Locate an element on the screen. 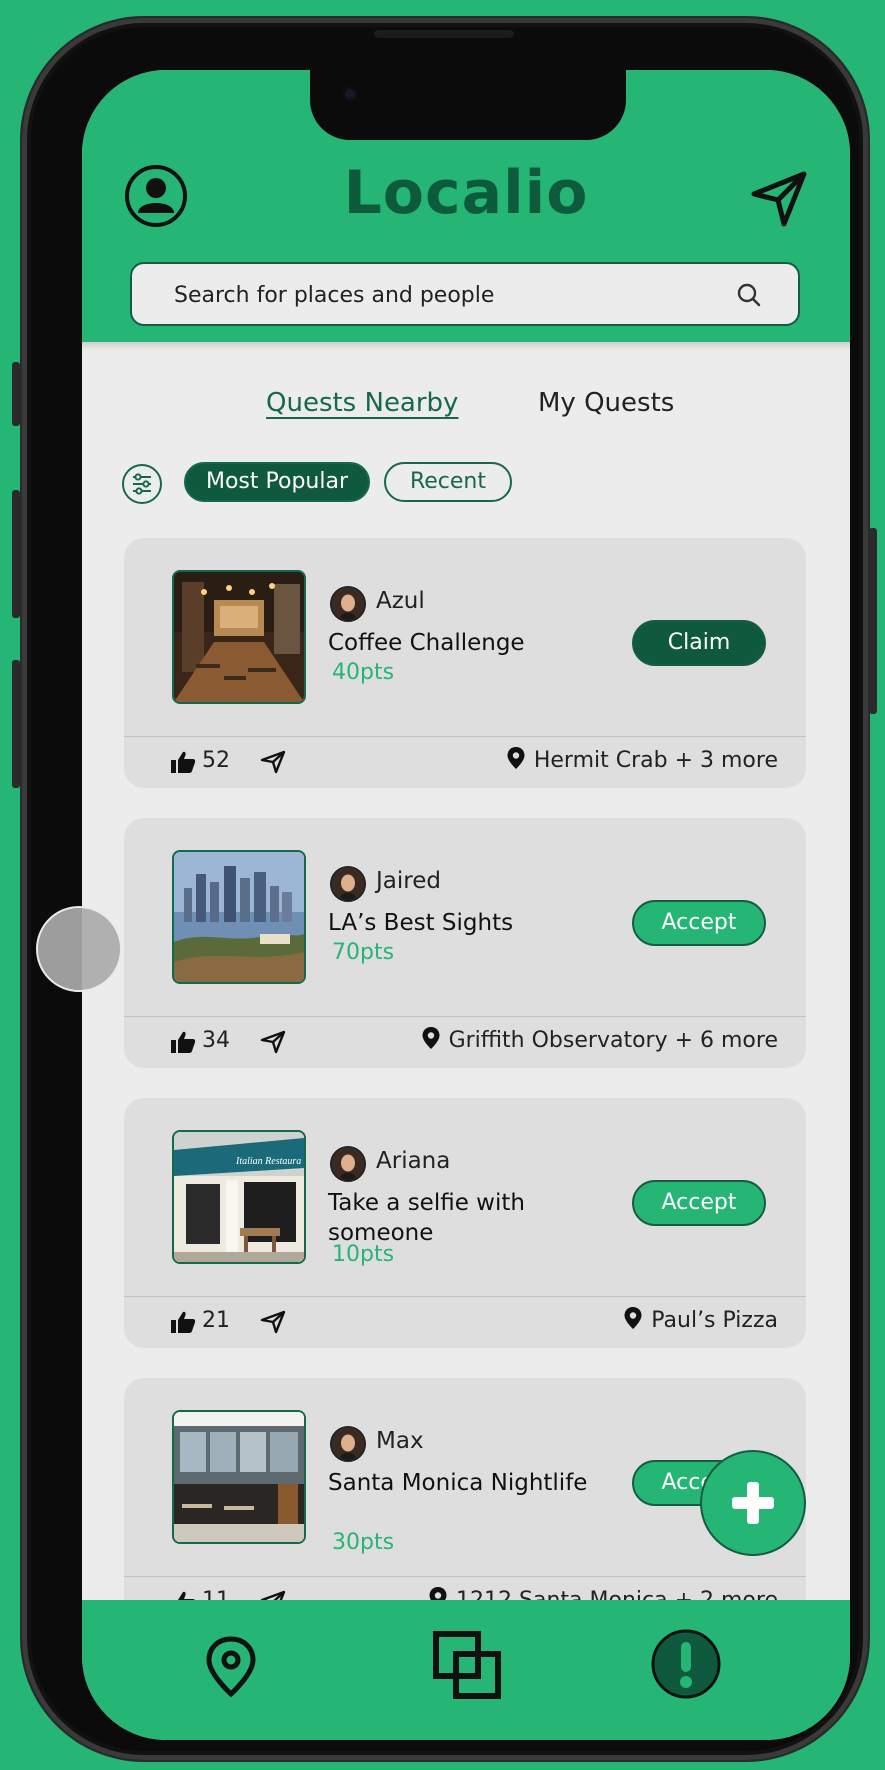 Image resolution: width=885 pixels, height=1770 pixels. quest-title: Coffee Challenge is located at coordinates (426, 643).